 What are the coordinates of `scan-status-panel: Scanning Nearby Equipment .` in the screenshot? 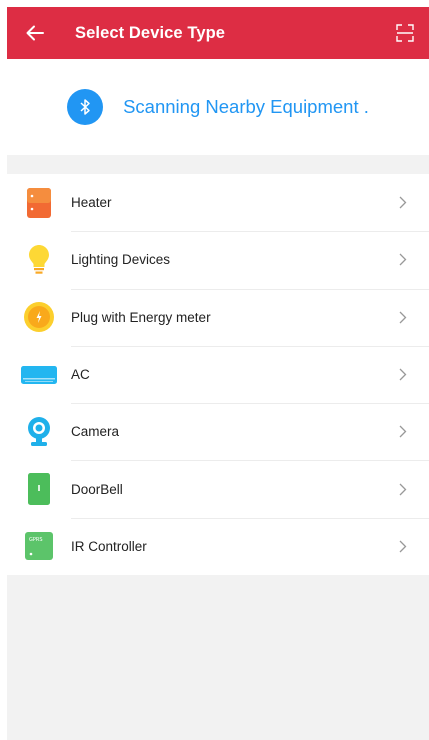 It's located at (218, 107).